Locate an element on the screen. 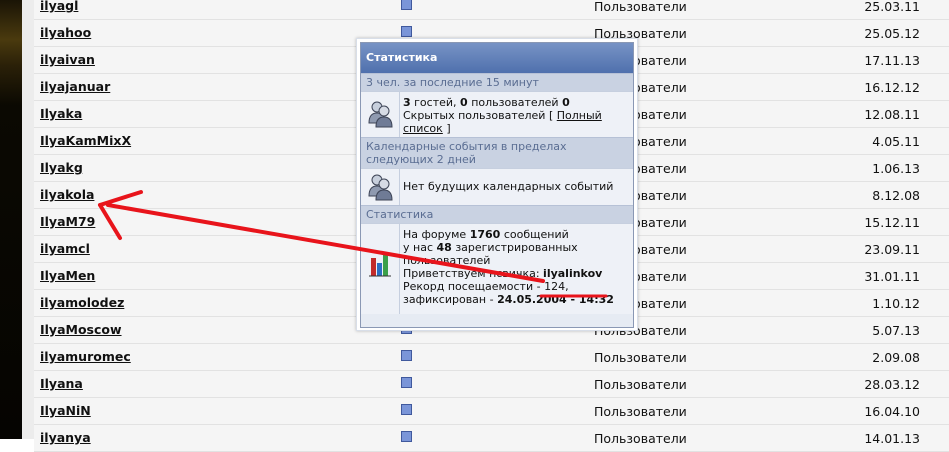 This screenshot has width=949, height=452. member-join-date: 5.07.13 is located at coordinates (896, 330).